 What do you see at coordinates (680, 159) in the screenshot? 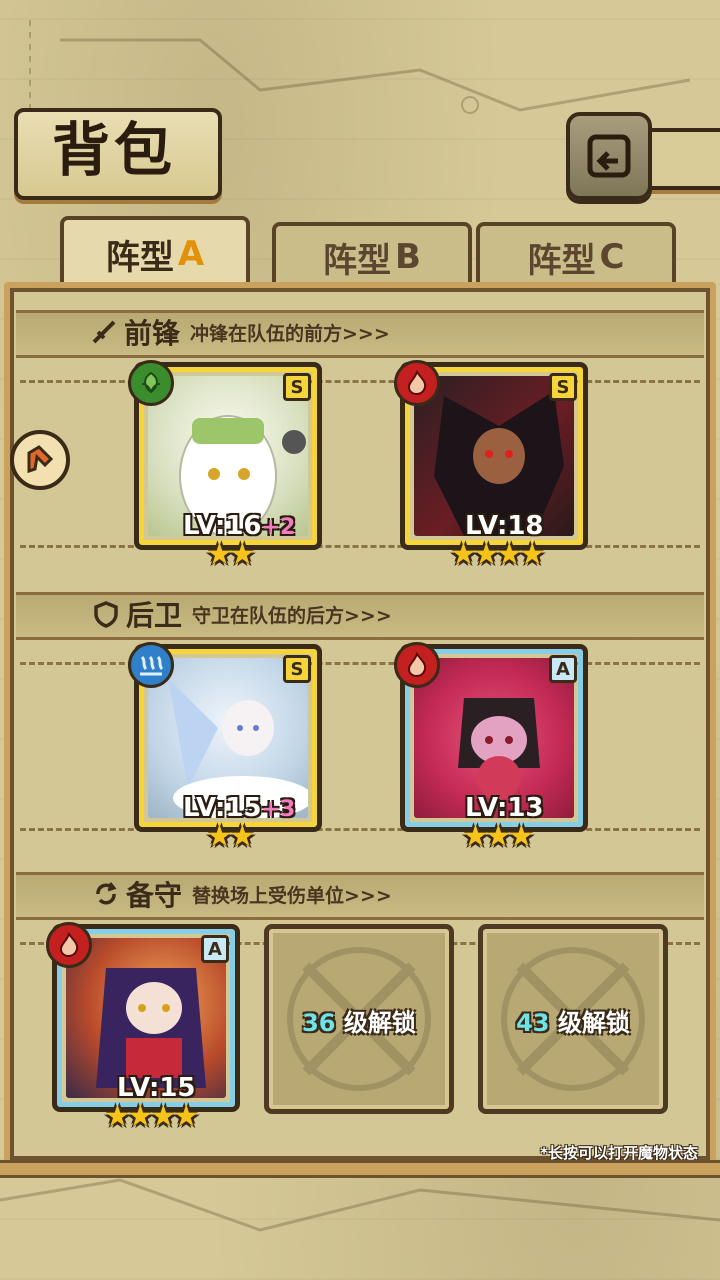
I see `header-rail` at bounding box center [680, 159].